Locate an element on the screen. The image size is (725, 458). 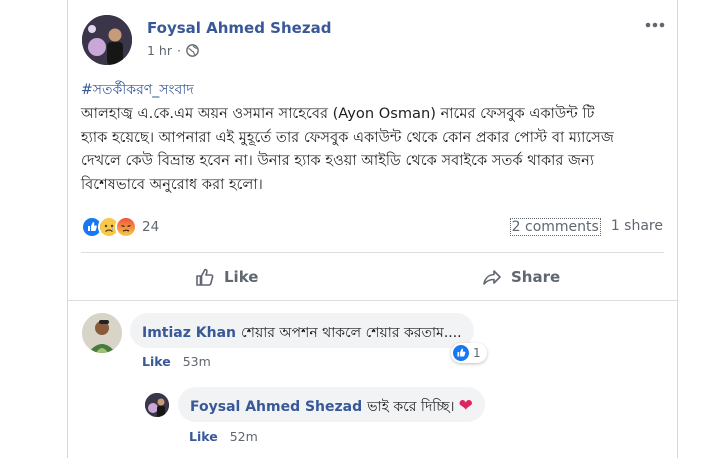
post-hashtag: #সতর্কীকরণ_সংবাদ is located at coordinates (137, 90).